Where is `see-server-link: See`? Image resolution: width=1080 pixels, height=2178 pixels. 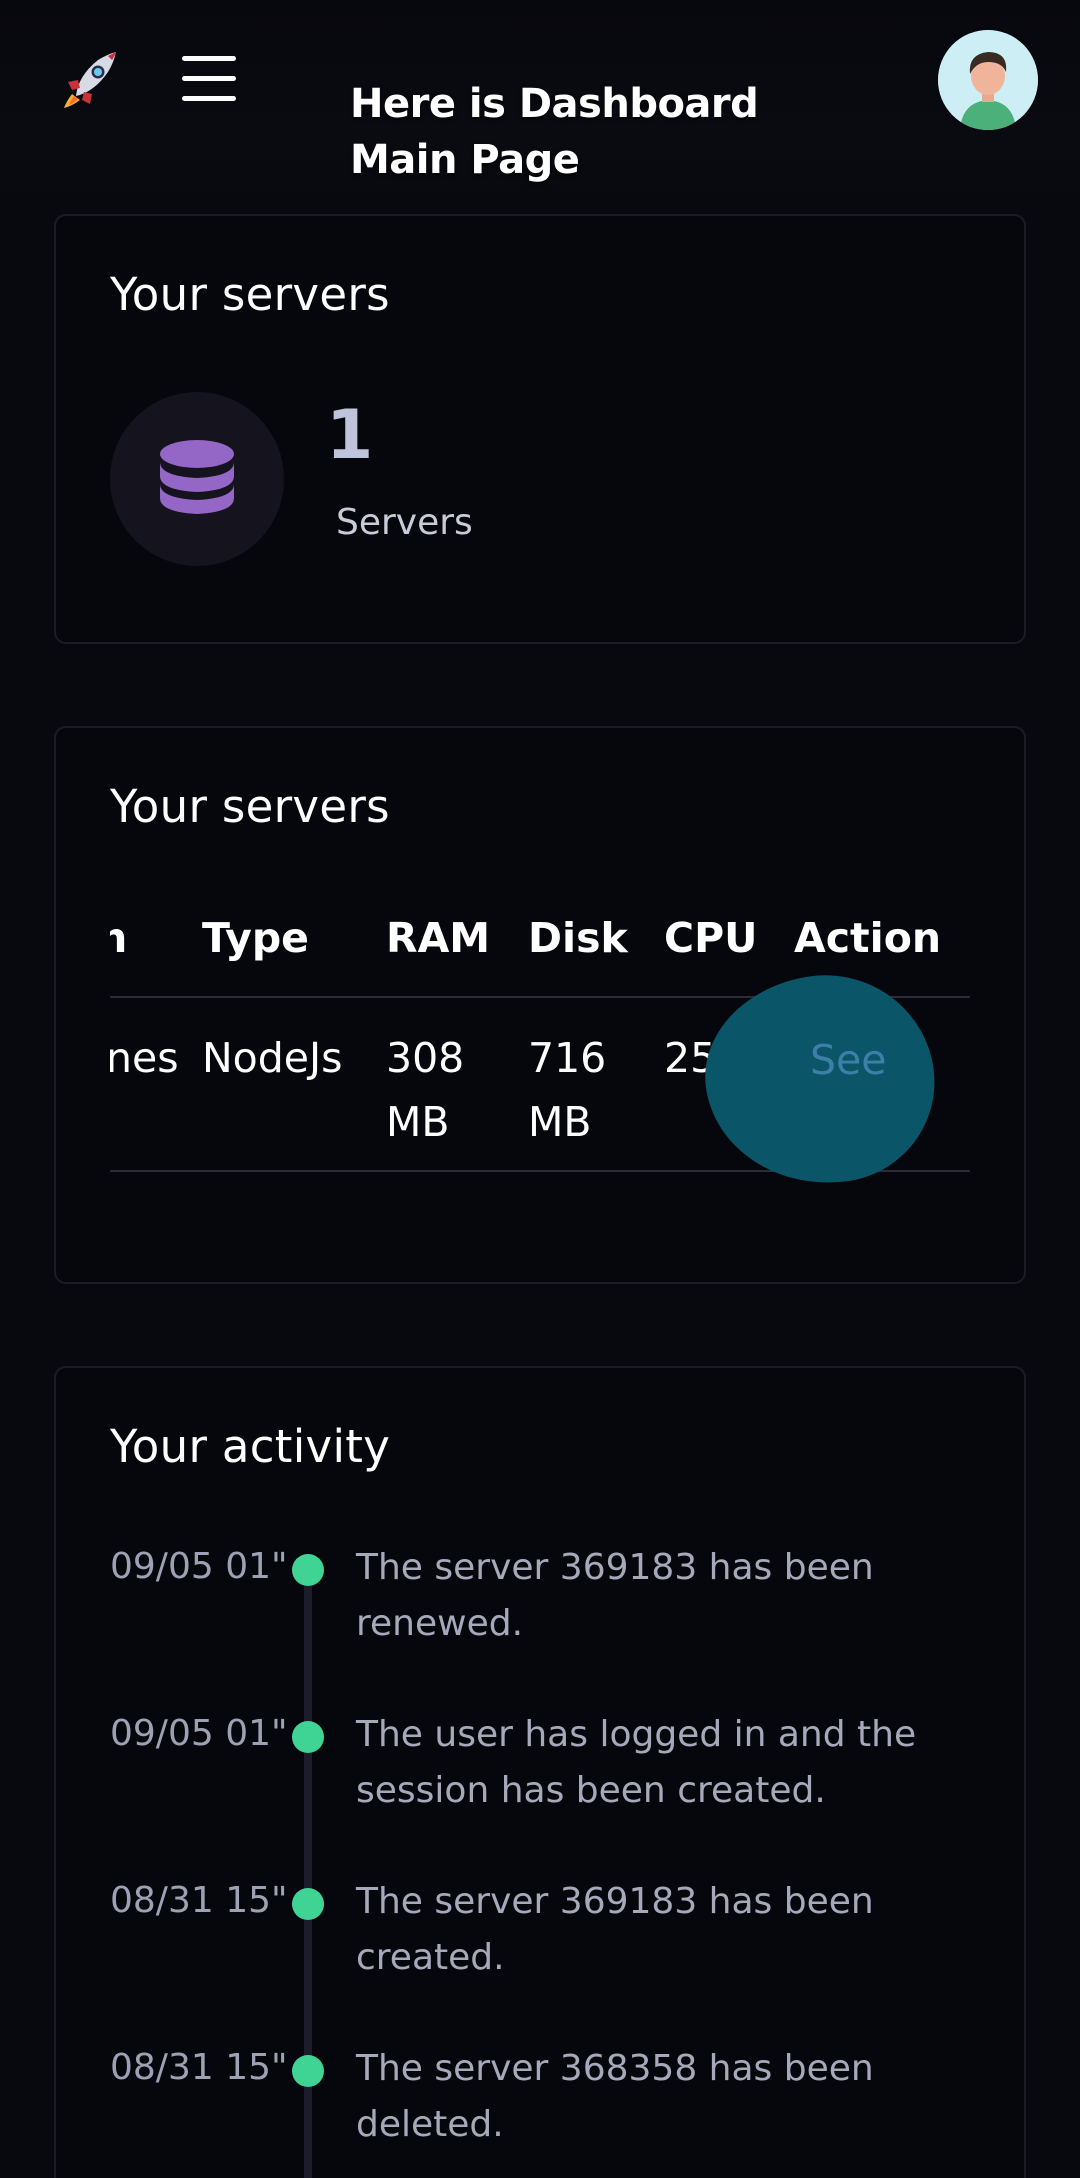
see-server-link: See is located at coordinates (848, 1060).